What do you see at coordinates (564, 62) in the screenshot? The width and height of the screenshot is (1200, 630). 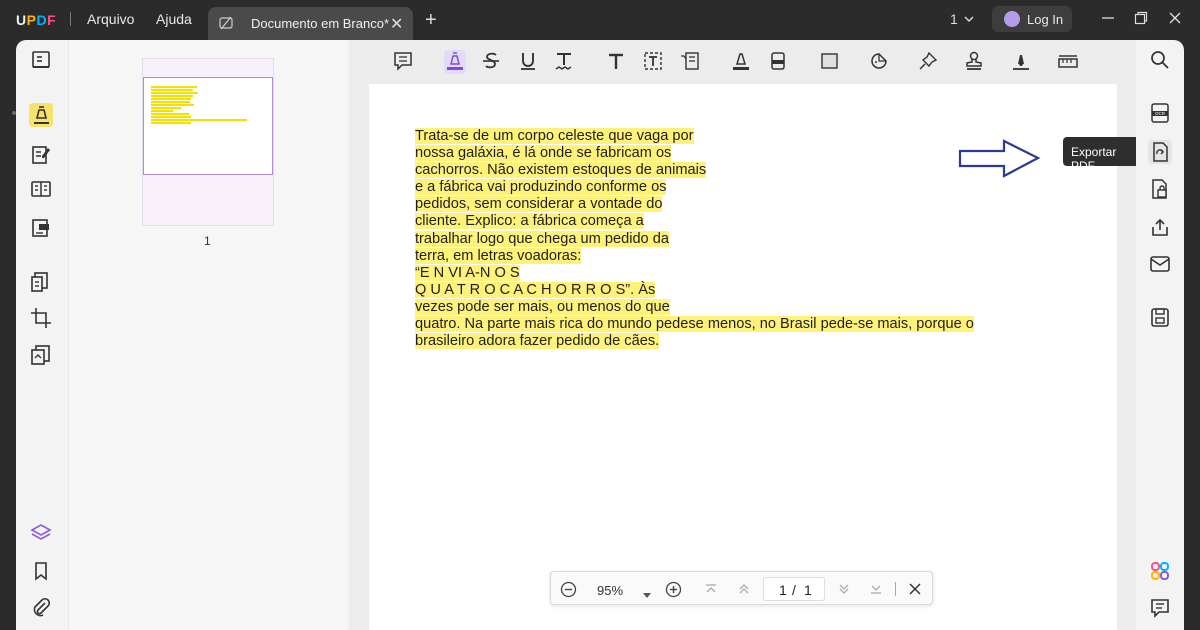 I see `squiggly-icon` at bounding box center [564, 62].